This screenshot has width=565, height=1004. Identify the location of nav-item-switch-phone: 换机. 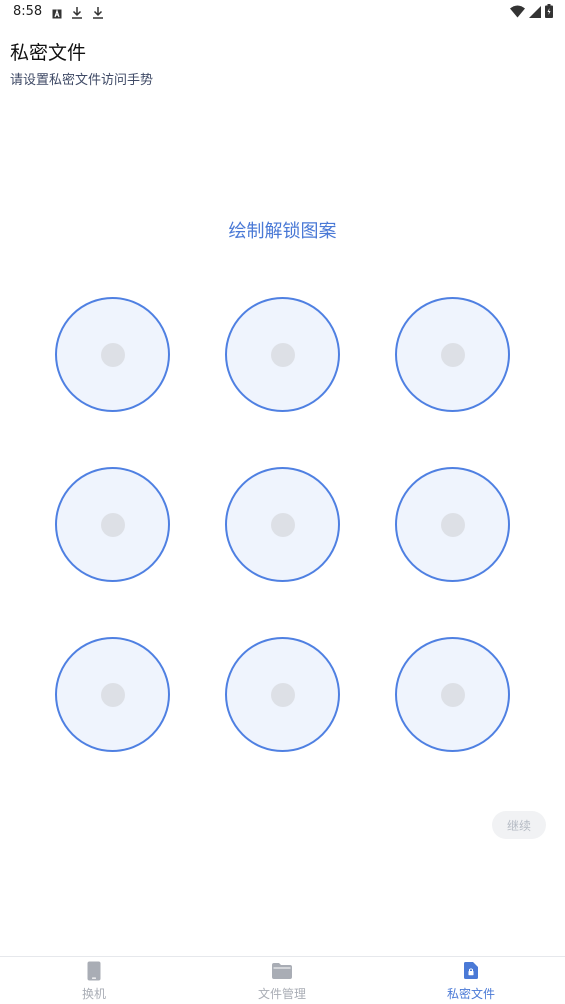
(94, 980).